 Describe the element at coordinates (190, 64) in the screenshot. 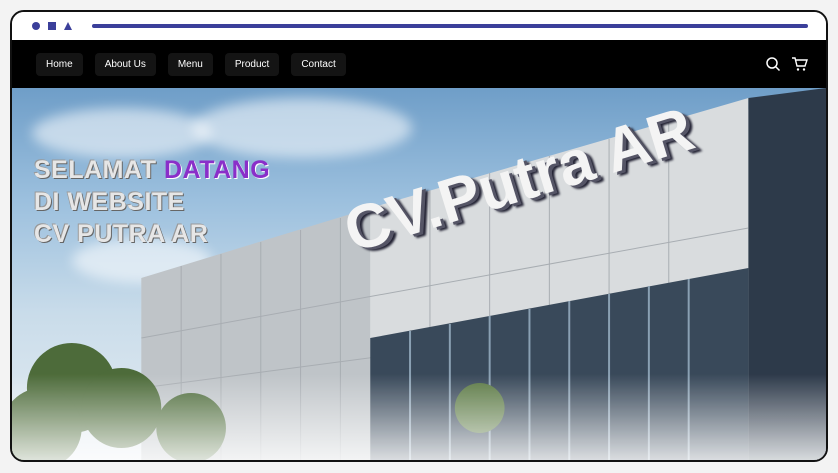

I see `nav-menu: Menu` at that location.